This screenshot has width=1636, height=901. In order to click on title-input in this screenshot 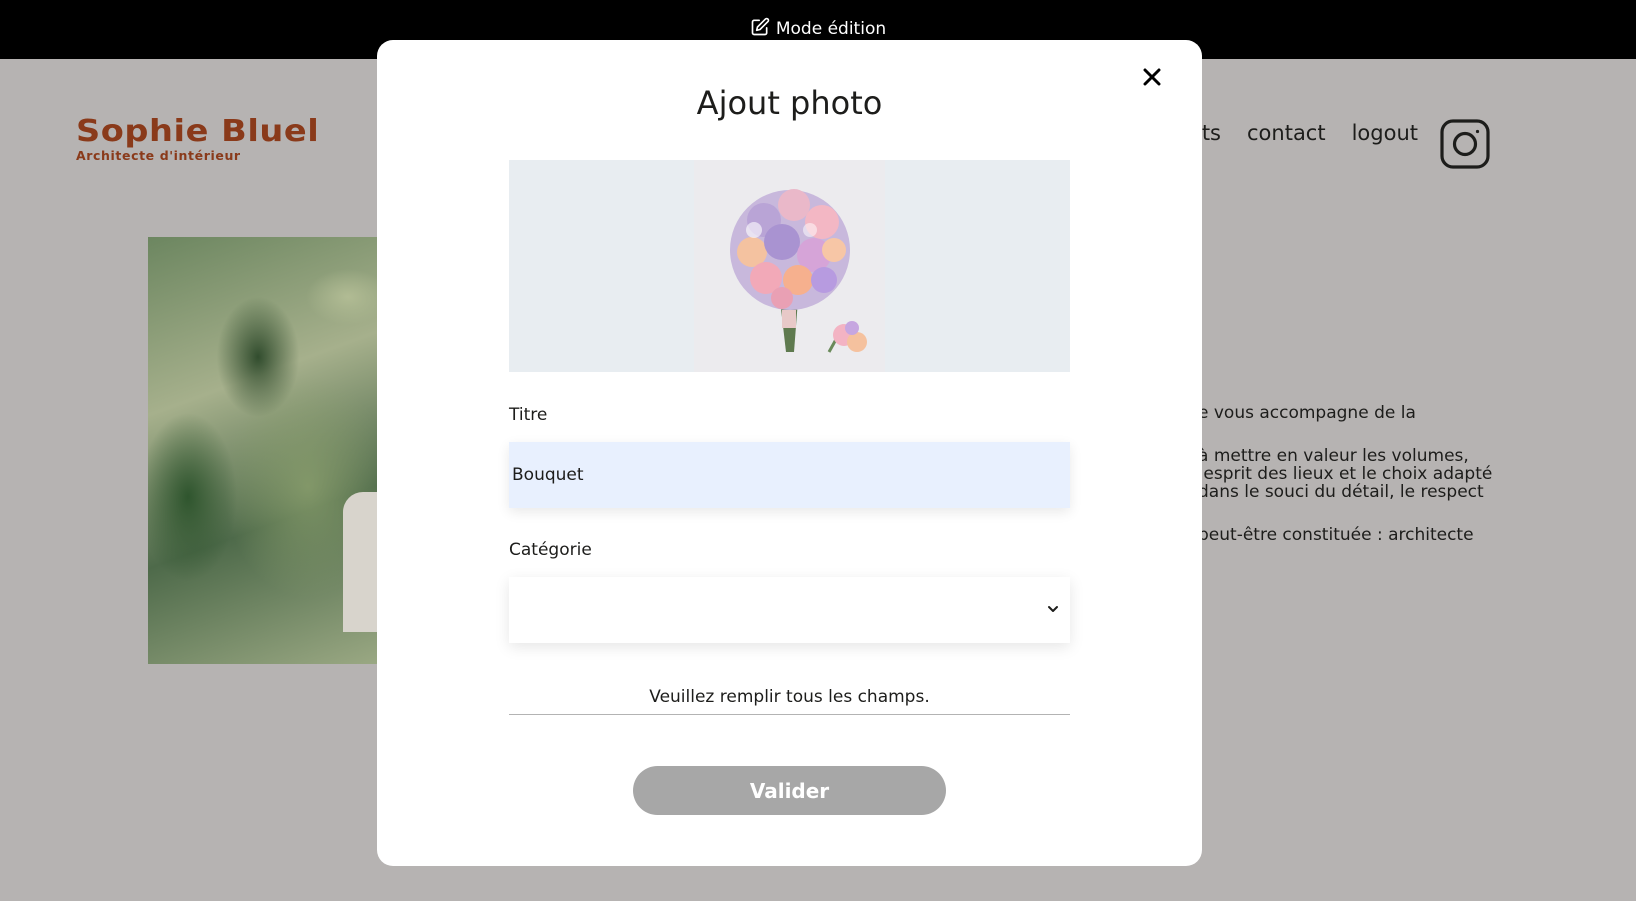, I will do `click(789, 475)`.